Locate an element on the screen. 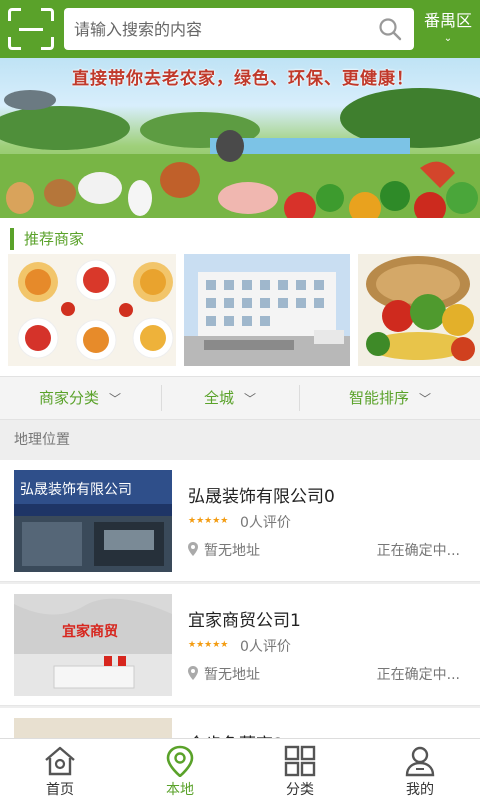 The width and height of the screenshot is (480, 800). factory-building-image is located at coordinates (267, 310).